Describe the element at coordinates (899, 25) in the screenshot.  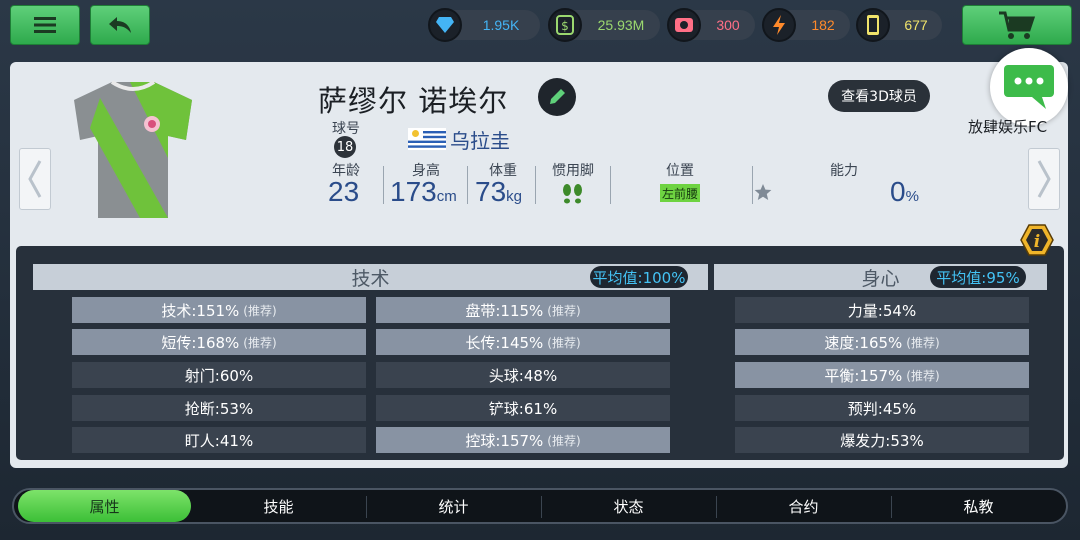
I see `currency-card: 677` at that location.